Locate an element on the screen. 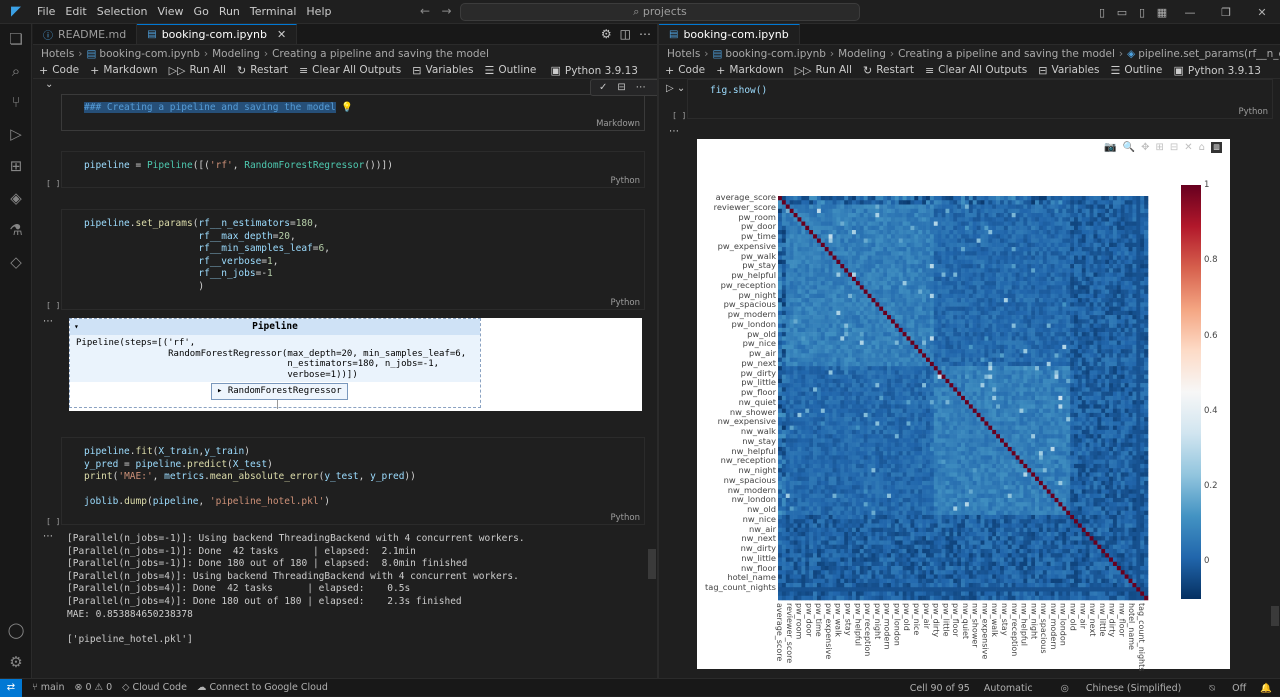 The image size is (1280, 697). split-editor-icon: ◫ is located at coordinates (625, 34).